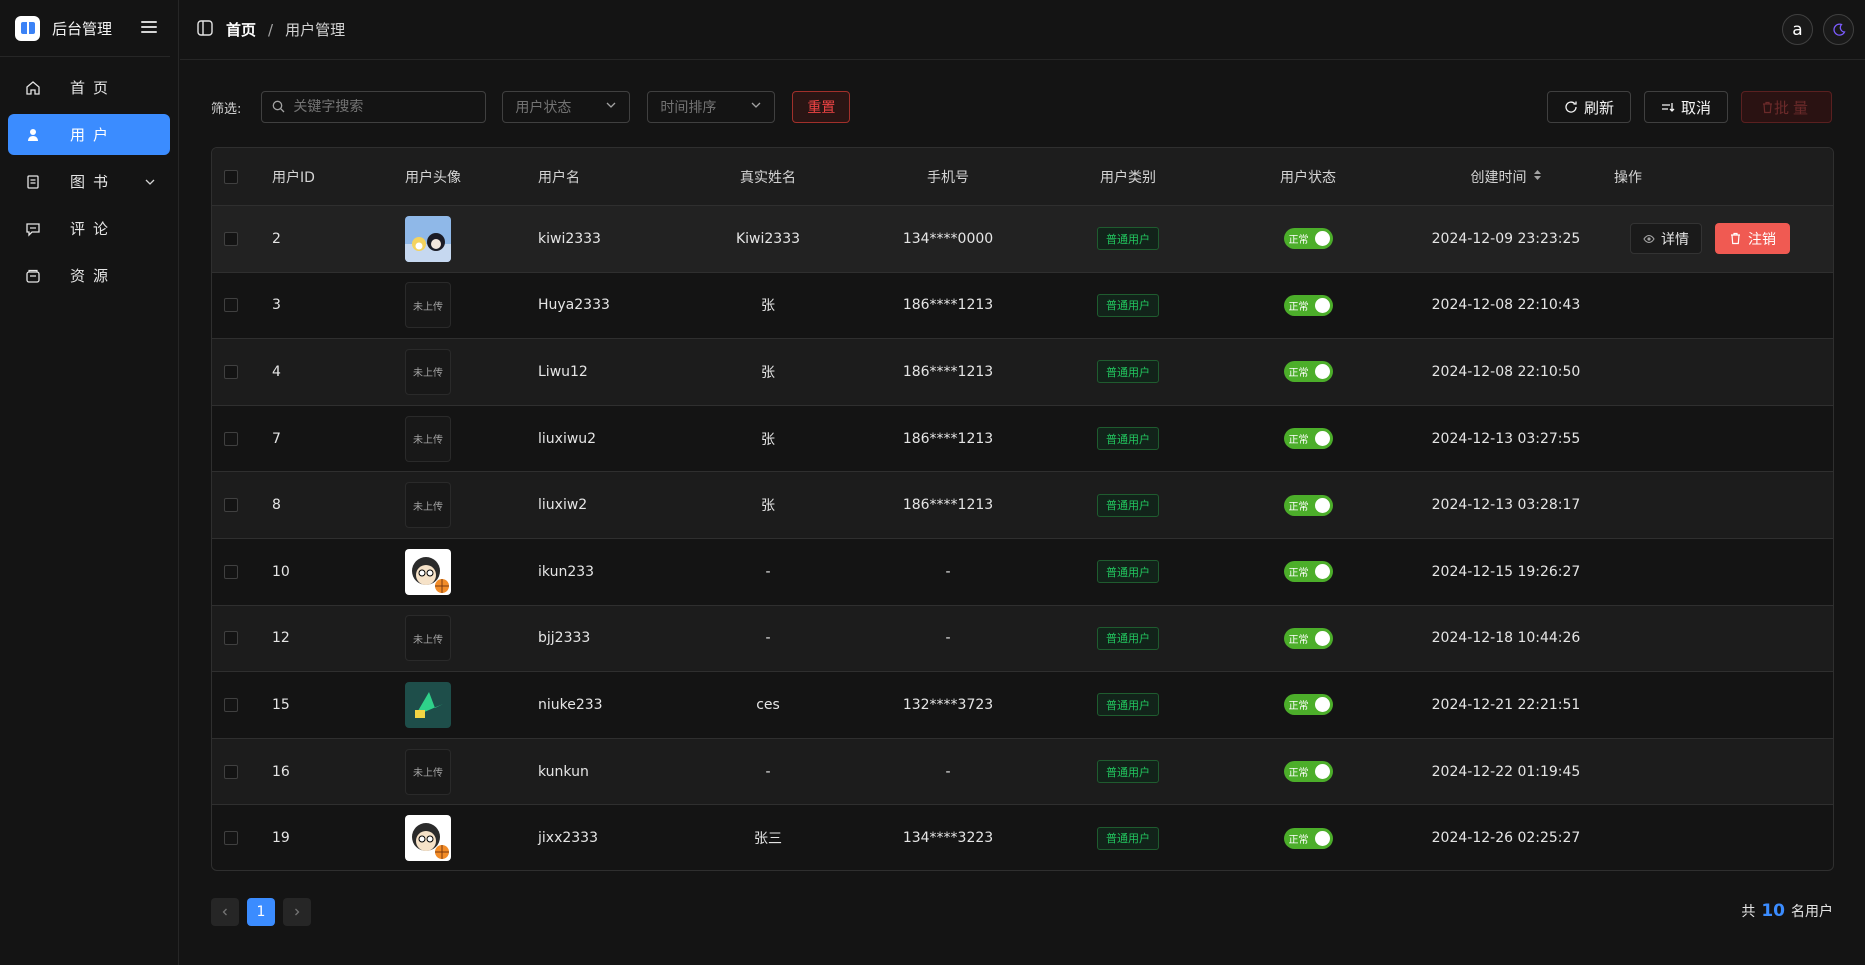 The width and height of the screenshot is (1865, 965). What do you see at coordinates (93, 276) in the screenshot?
I see `sidebar-item-label: 资源` at bounding box center [93, 276].